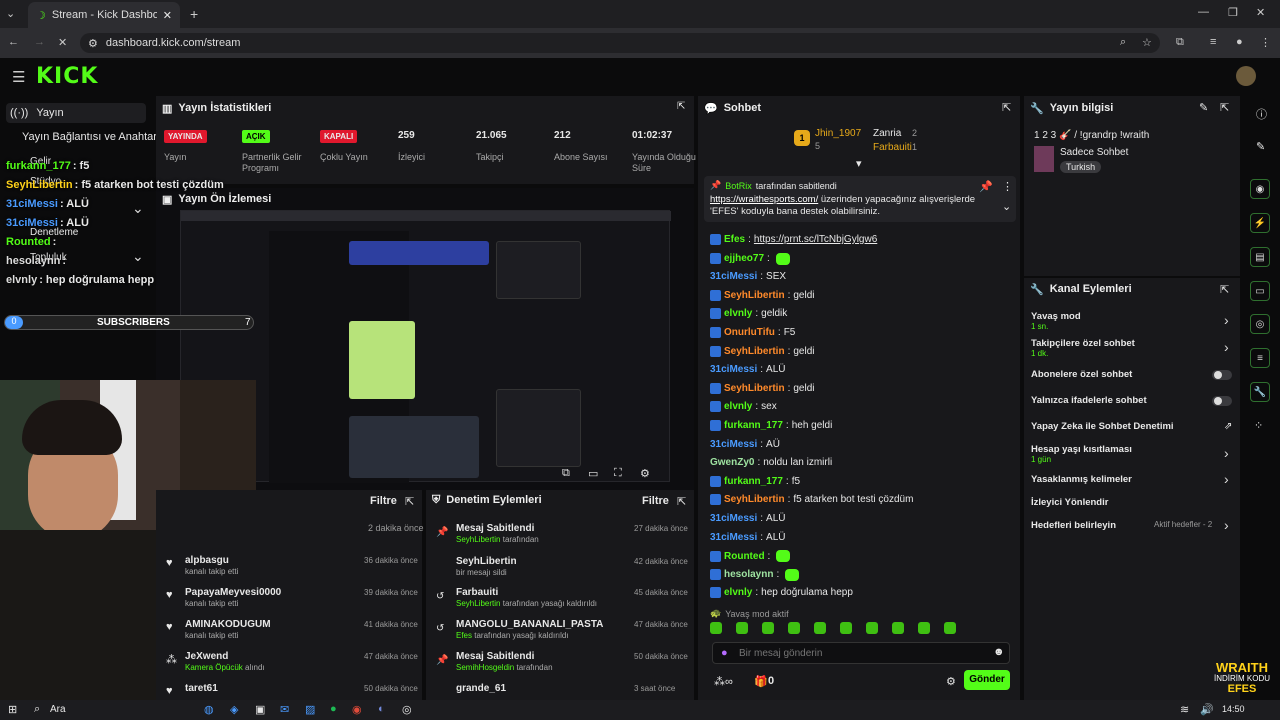 This screenshot has height=720, width=1280. What do you see at coordinates (481, 688) in the screenshot?
I see `mod-action-title: grande_61` at bounding box center [481, 688].